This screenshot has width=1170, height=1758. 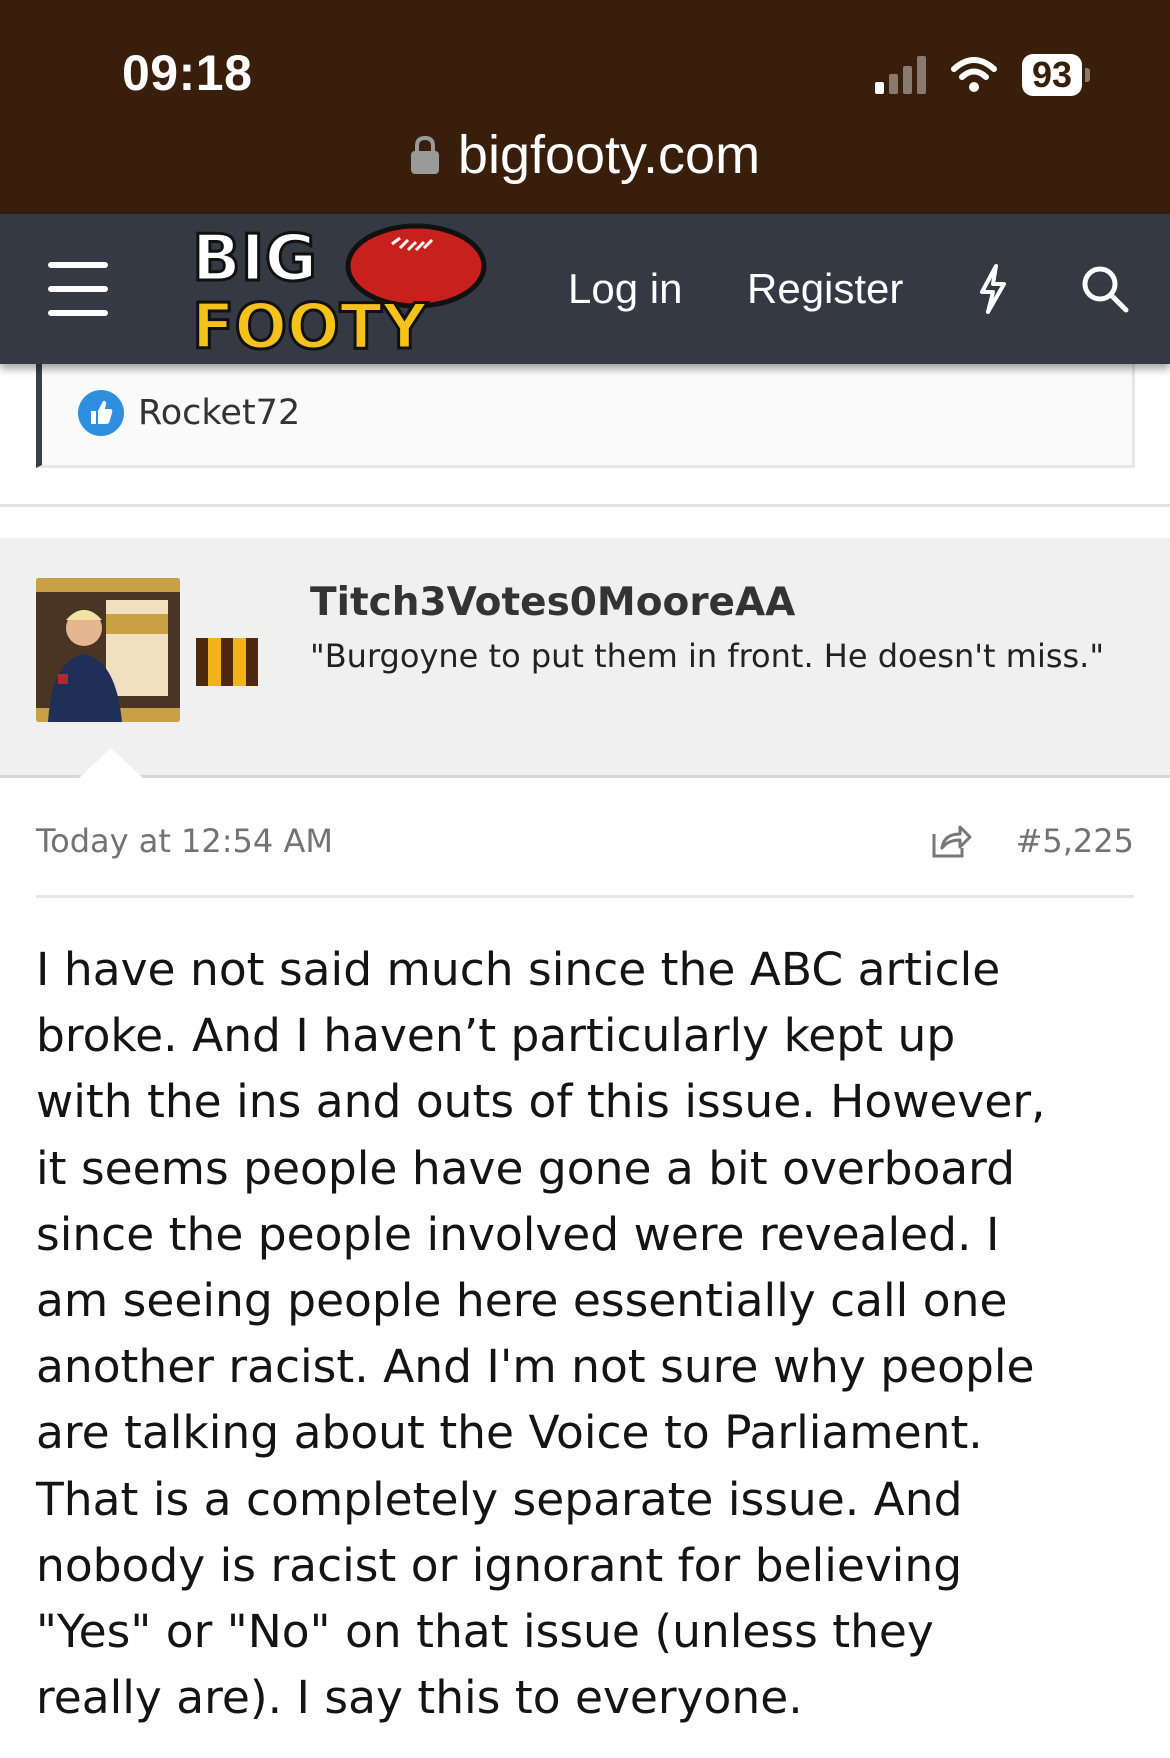 I want to click on login-link: Log in, so click(x=625, y=289).